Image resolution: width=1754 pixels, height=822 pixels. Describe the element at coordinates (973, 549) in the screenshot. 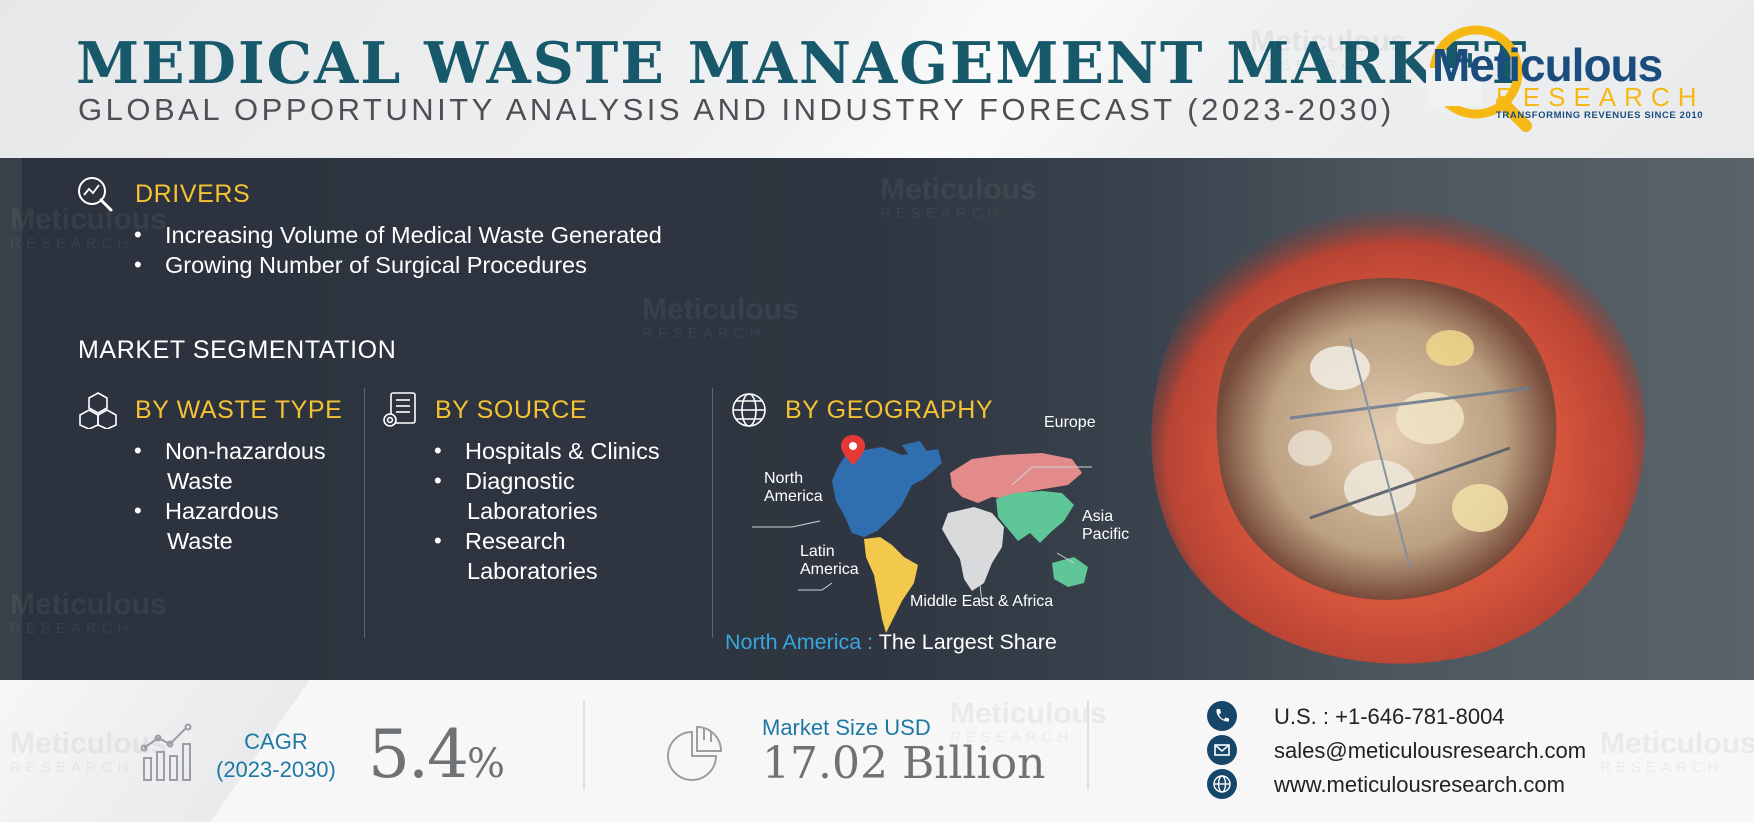

I see `africa-region` at that location.